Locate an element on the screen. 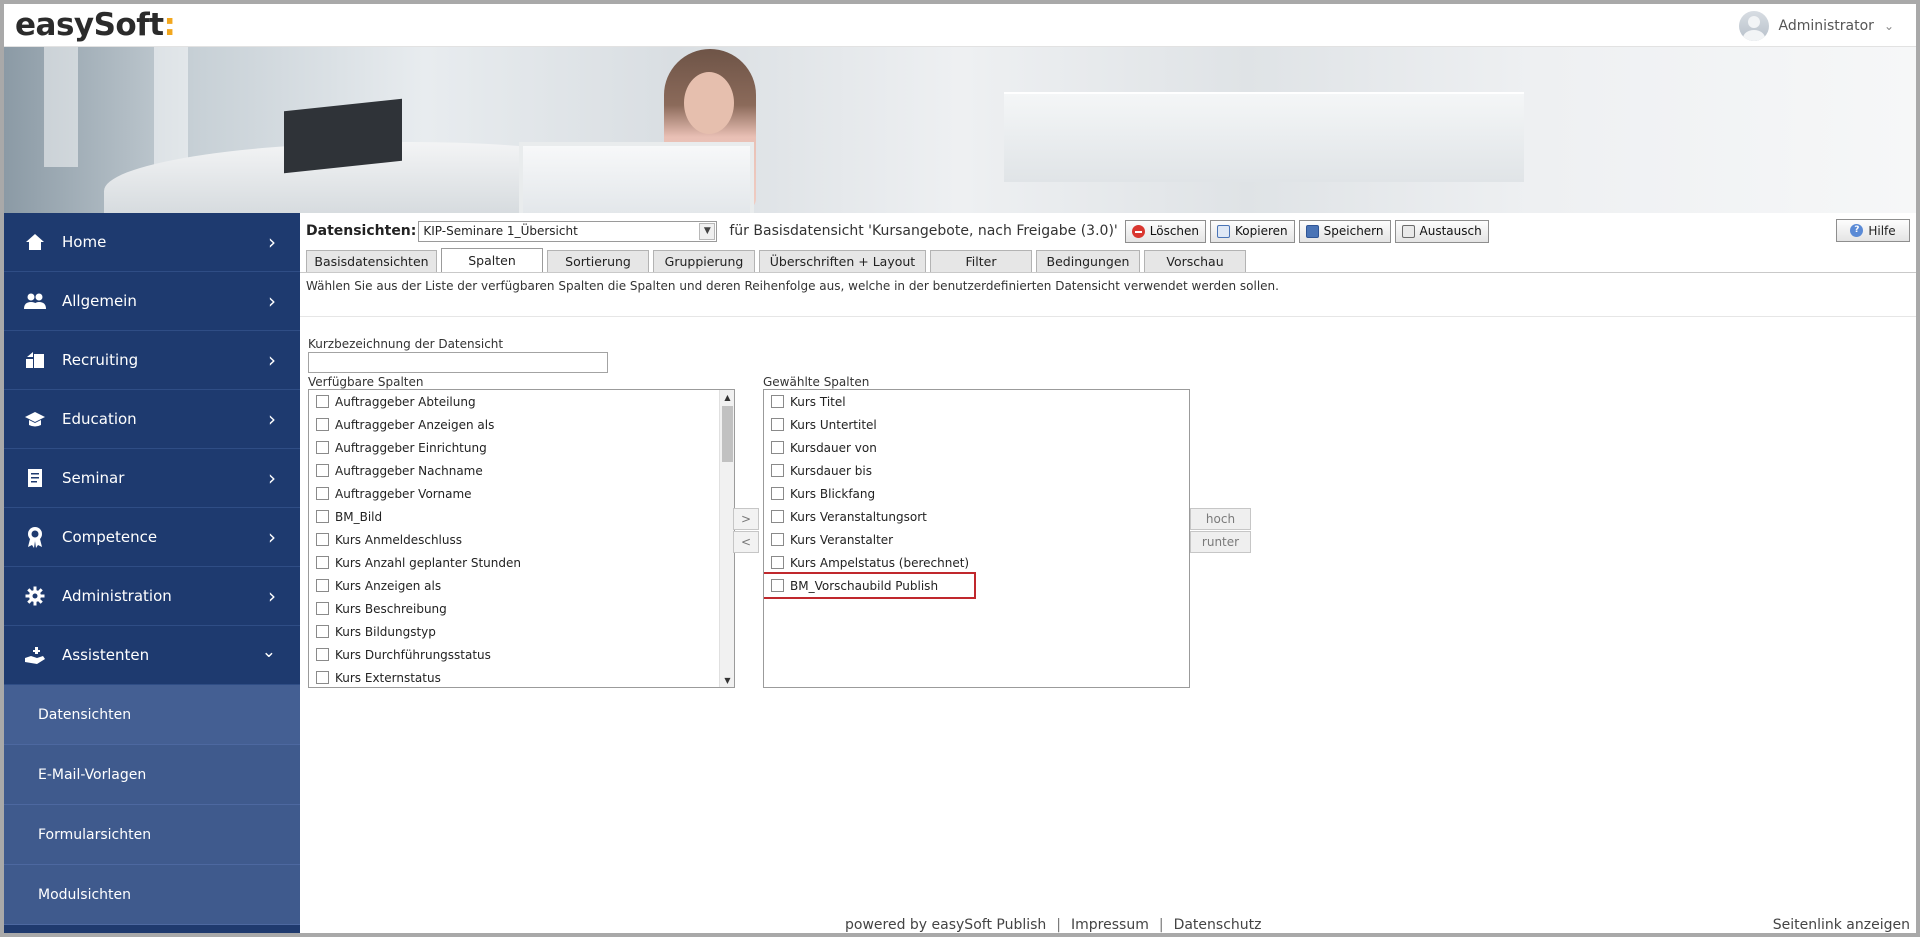  datenschutz-link: Datenschutz is located at coordinates (1218, 925).